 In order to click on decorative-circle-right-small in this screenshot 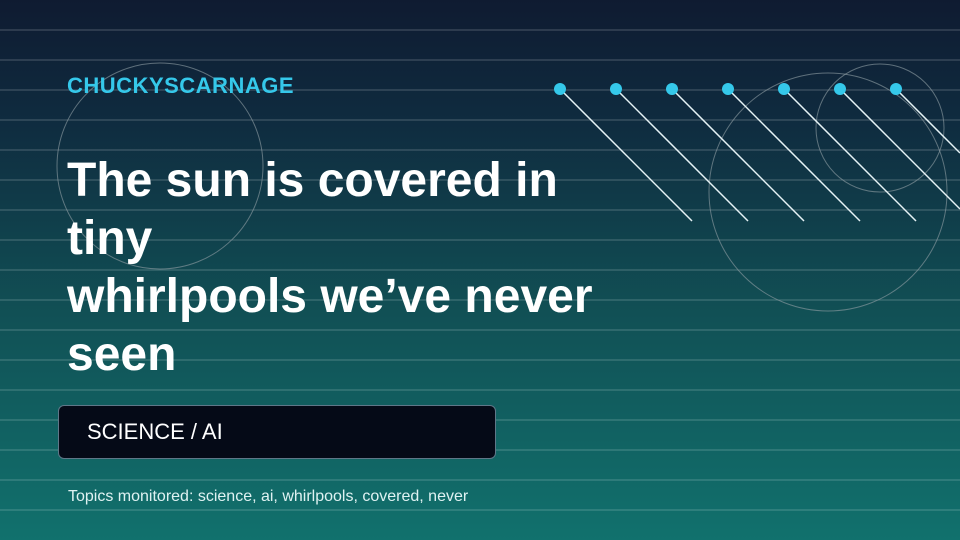, I will do `click(880, 128)`.